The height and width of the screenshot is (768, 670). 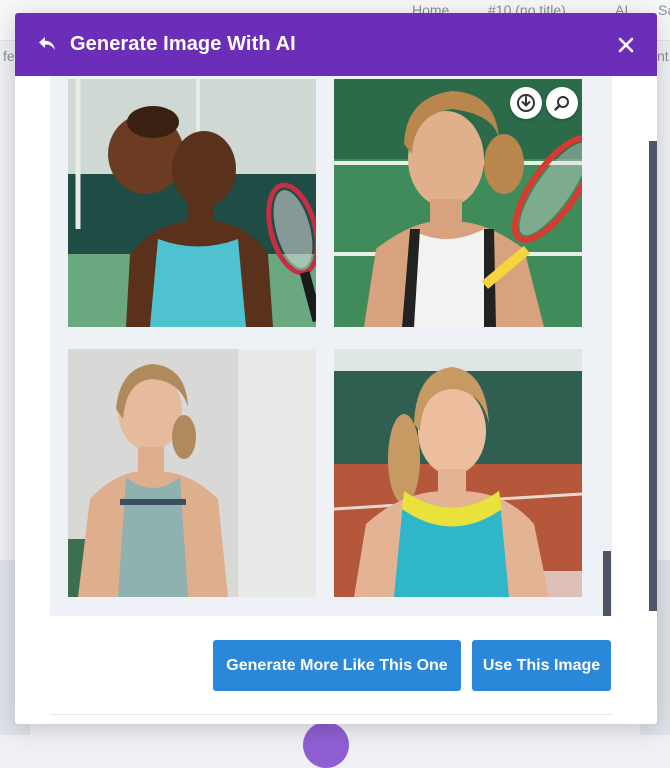 I want to click on use-image-button: Use This Image, so click(x=541, y=665).